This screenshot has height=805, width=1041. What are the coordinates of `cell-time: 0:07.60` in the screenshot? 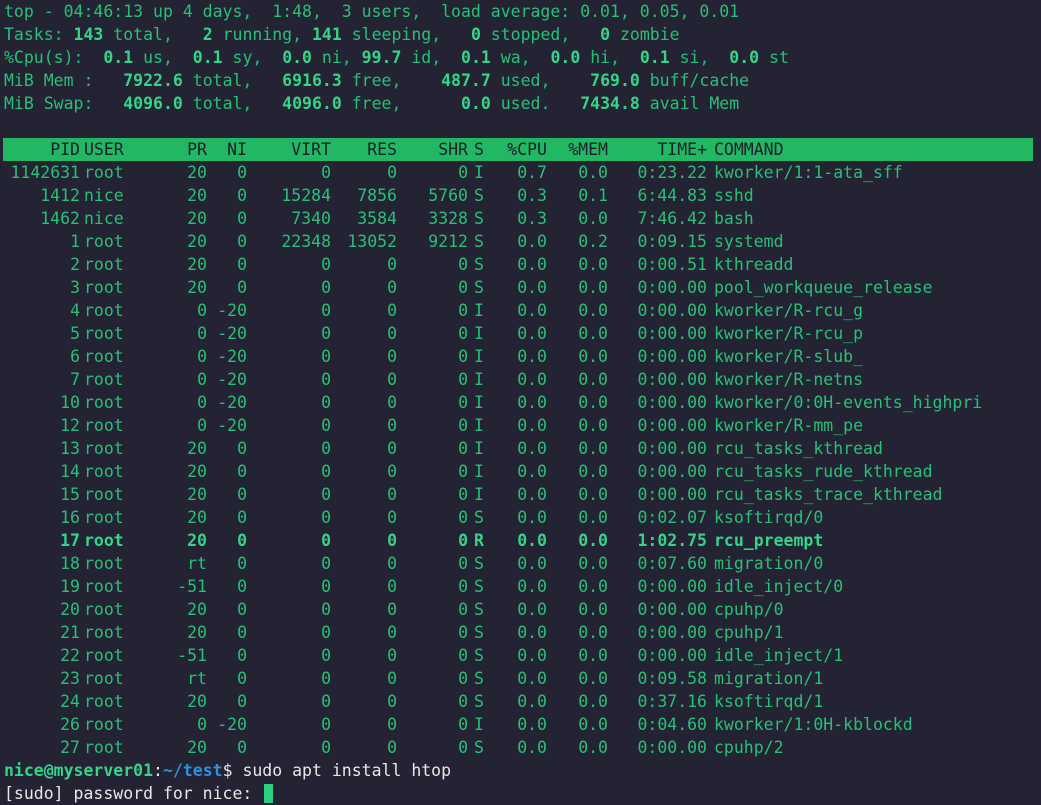 It's located at (672, 563).